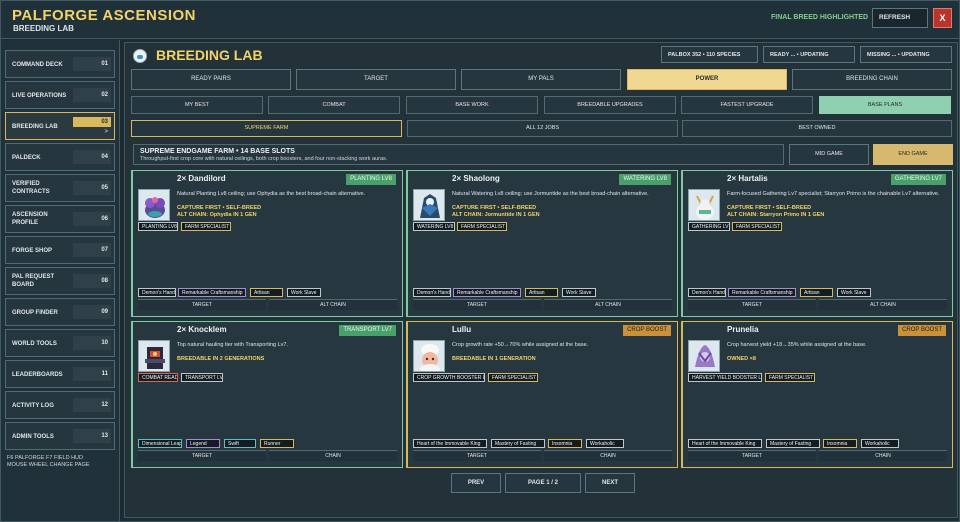  What do you see at coordinates (37, 375) in the screenshot?
I see `sidebar-item-label: LEADERBOARDS` at bounding box center [37, 375].